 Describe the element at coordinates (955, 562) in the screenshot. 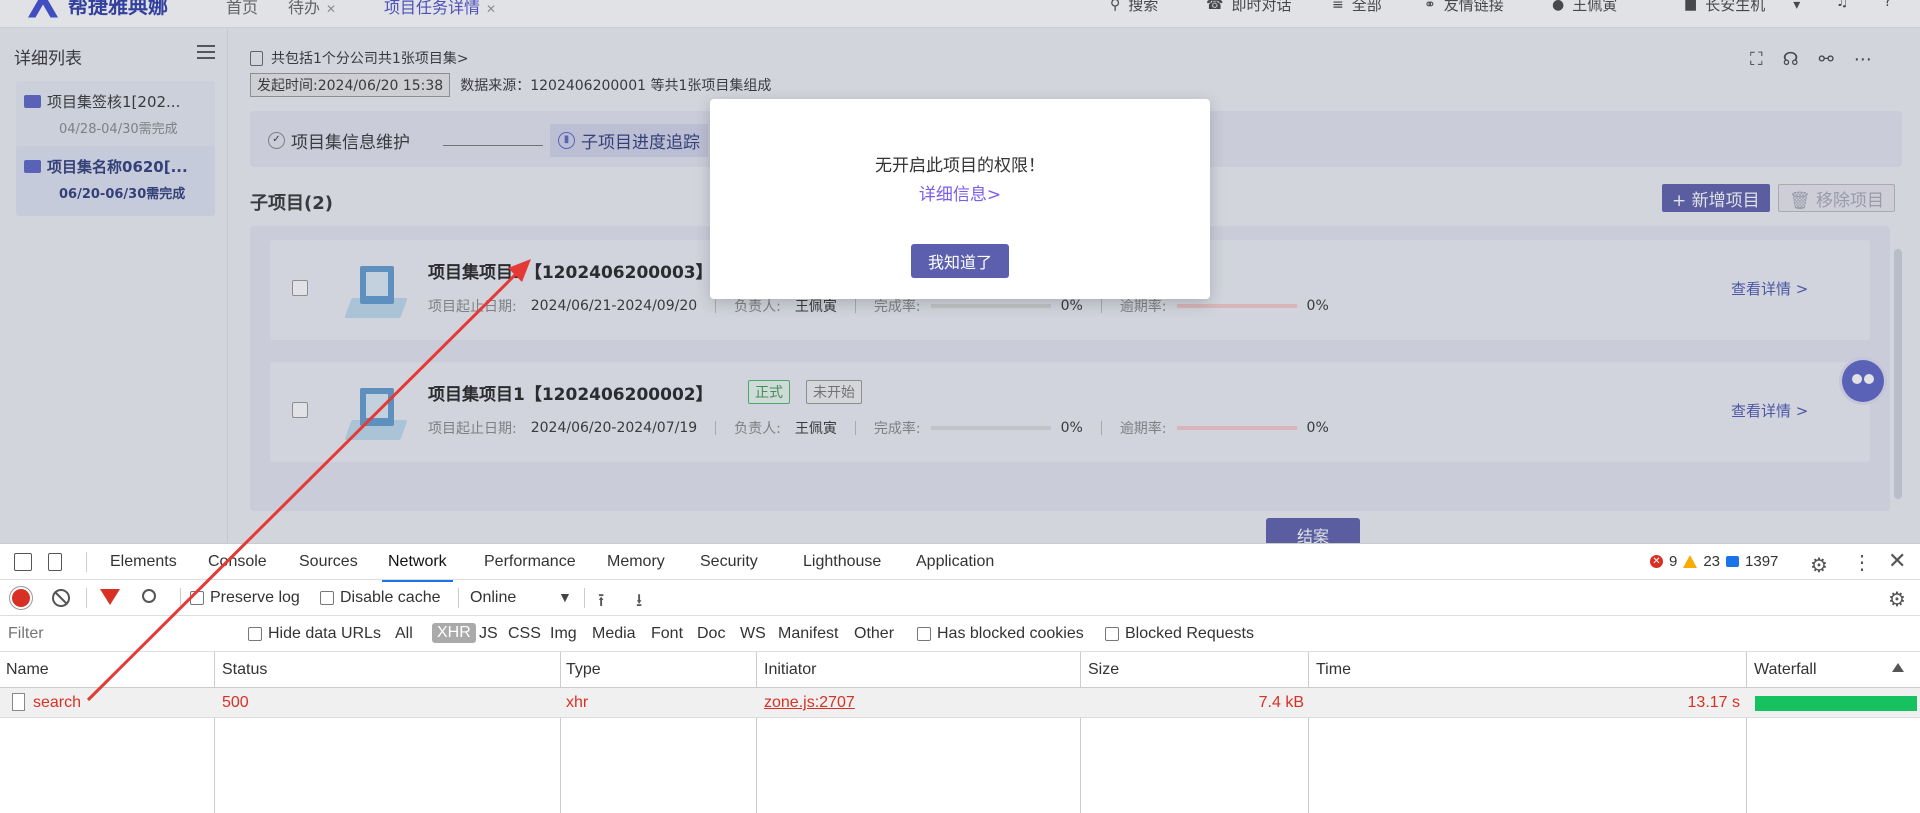

I see `tab-application: Application` at that location.